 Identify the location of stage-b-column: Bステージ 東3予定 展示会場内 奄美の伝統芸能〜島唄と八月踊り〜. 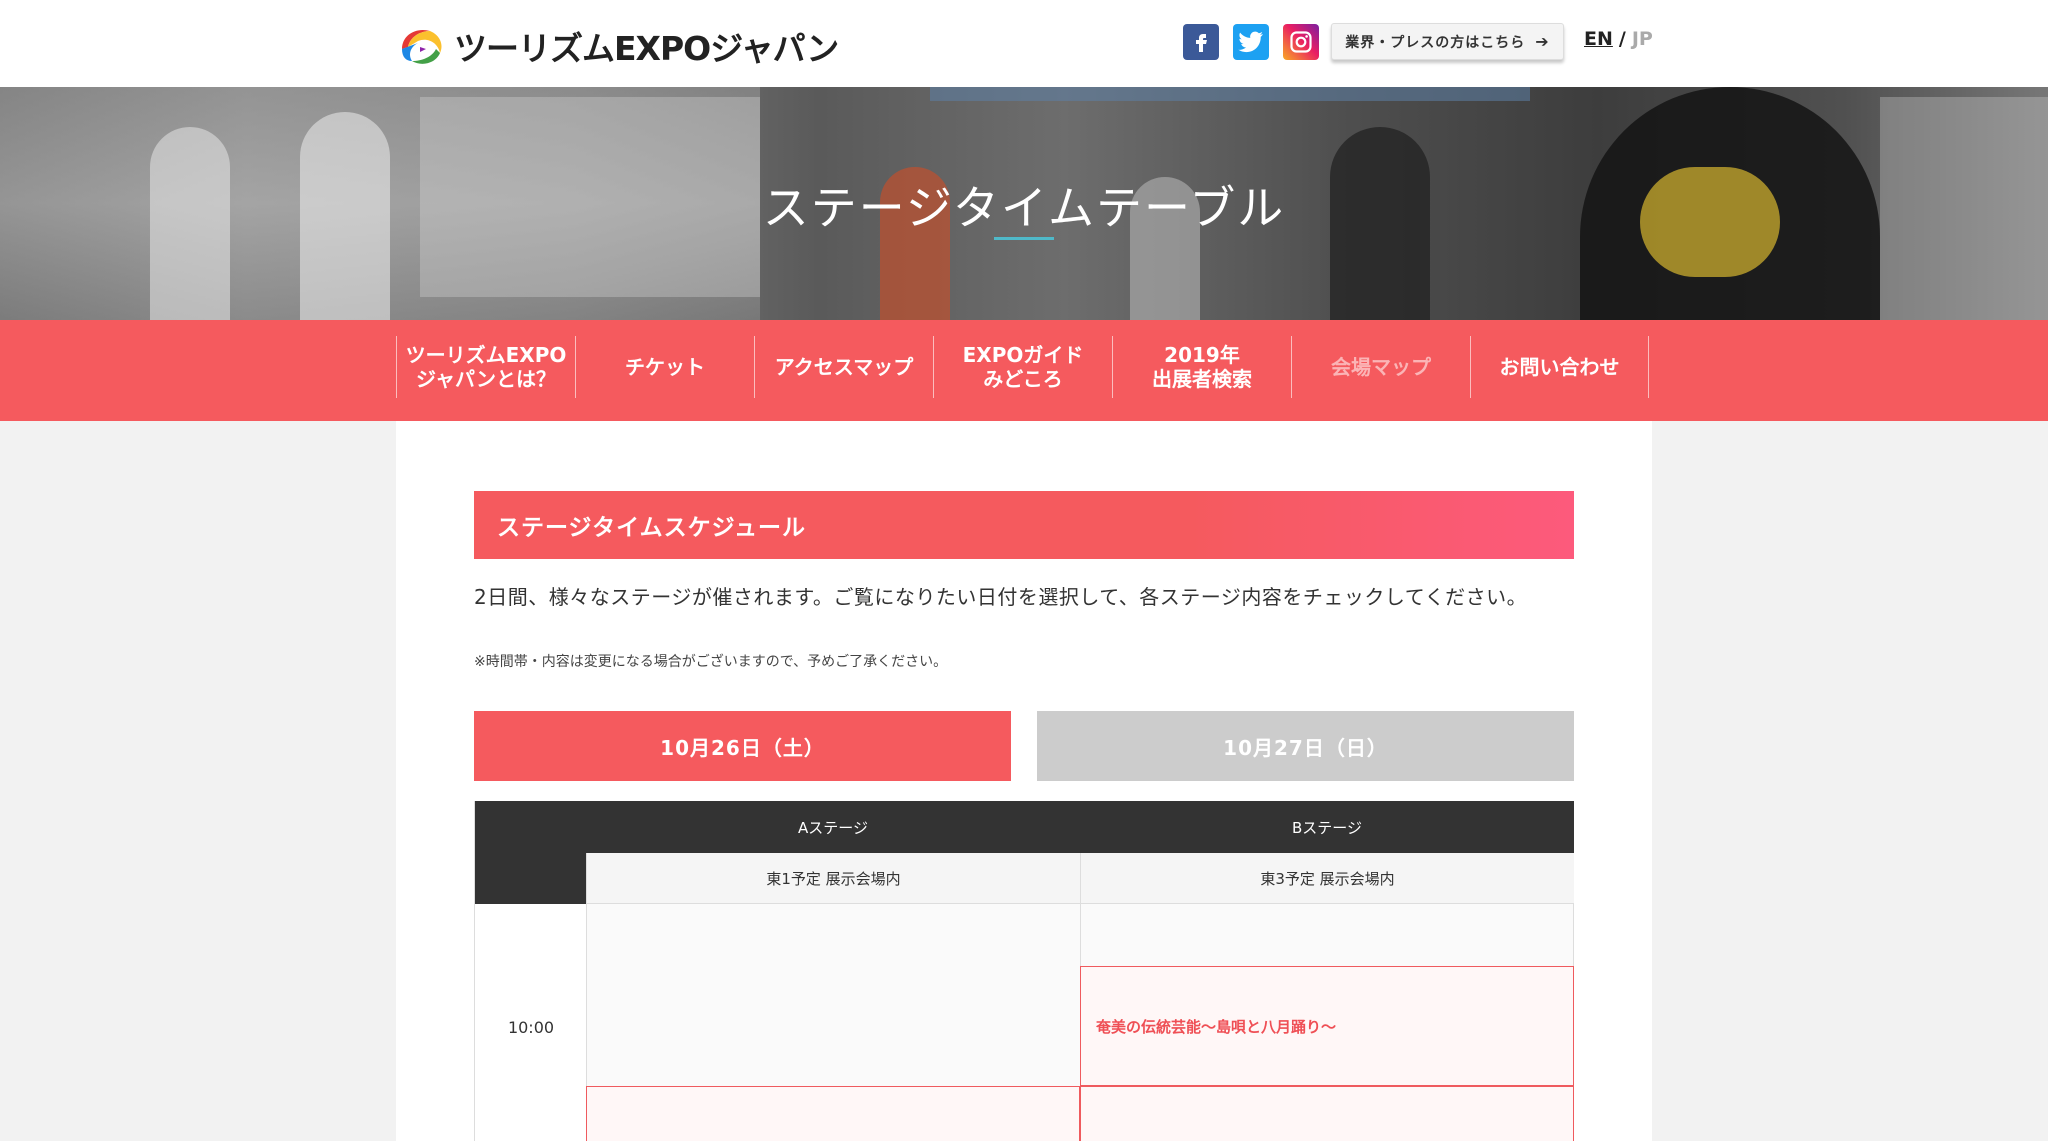
(1327, 971).